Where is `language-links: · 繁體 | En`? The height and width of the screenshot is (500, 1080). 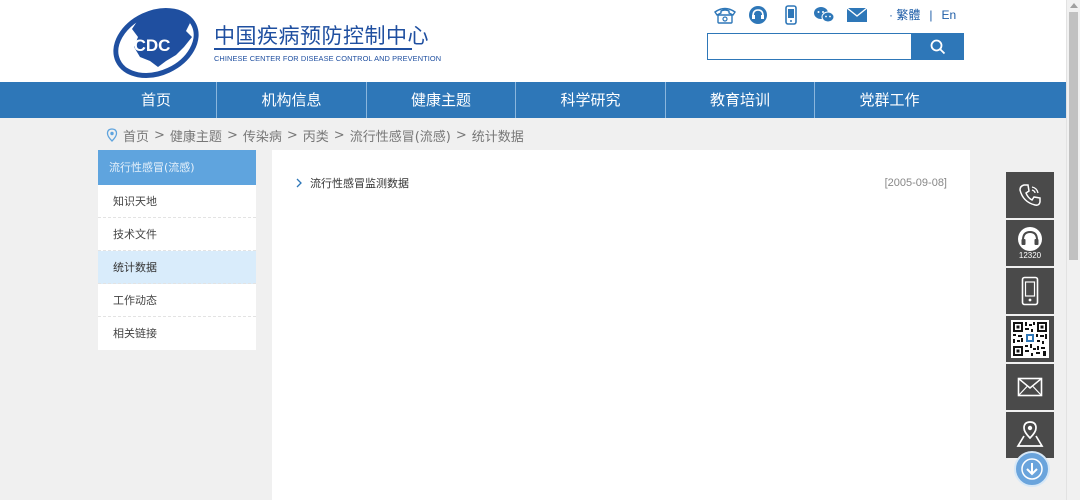 language-links: · 繁體 | En is located at coordinates (922, 14).